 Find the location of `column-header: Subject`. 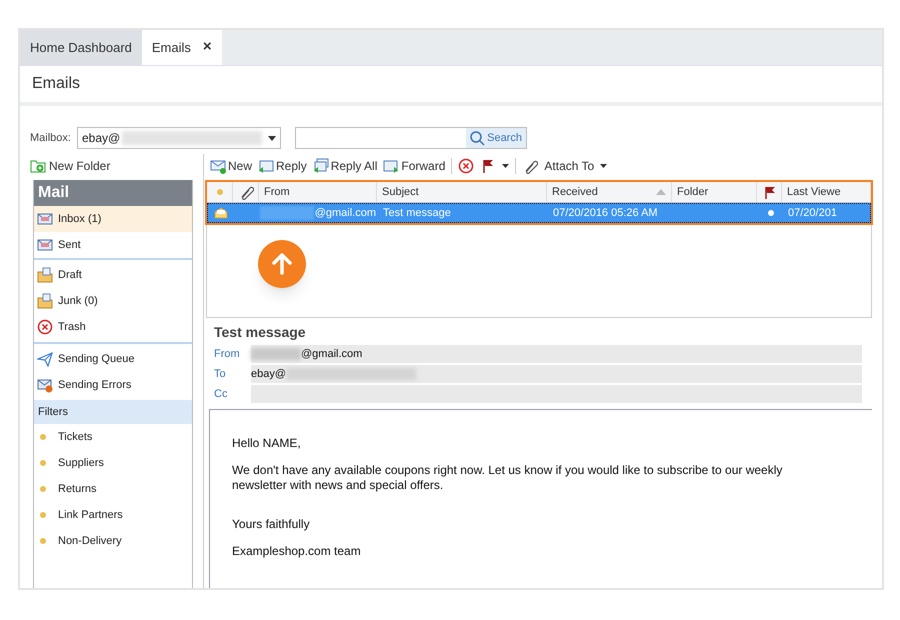

column-header: Subject is located at coordinates (462, 192).